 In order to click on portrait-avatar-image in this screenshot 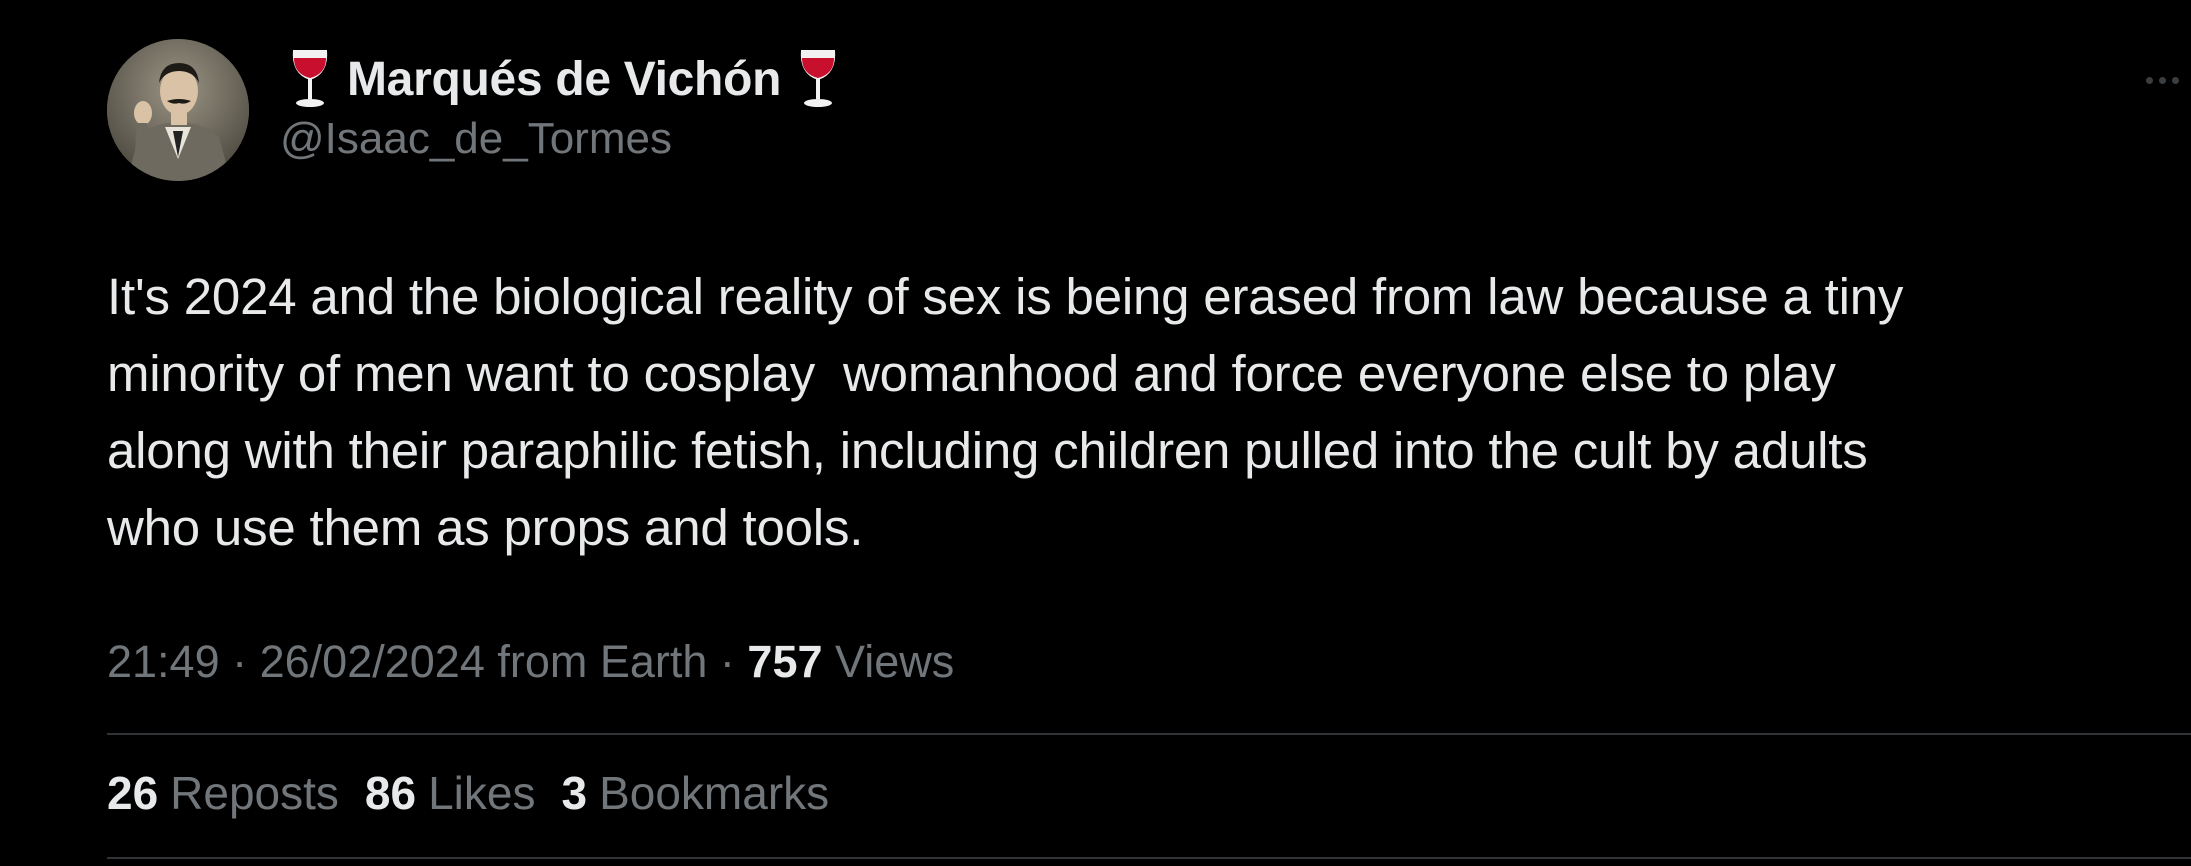, I will do `click(178, 110)`.